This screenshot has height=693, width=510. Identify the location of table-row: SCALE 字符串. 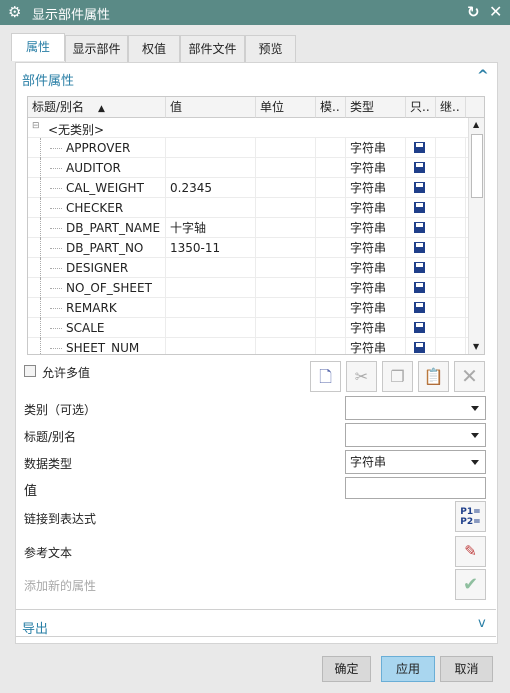
(248, 328).